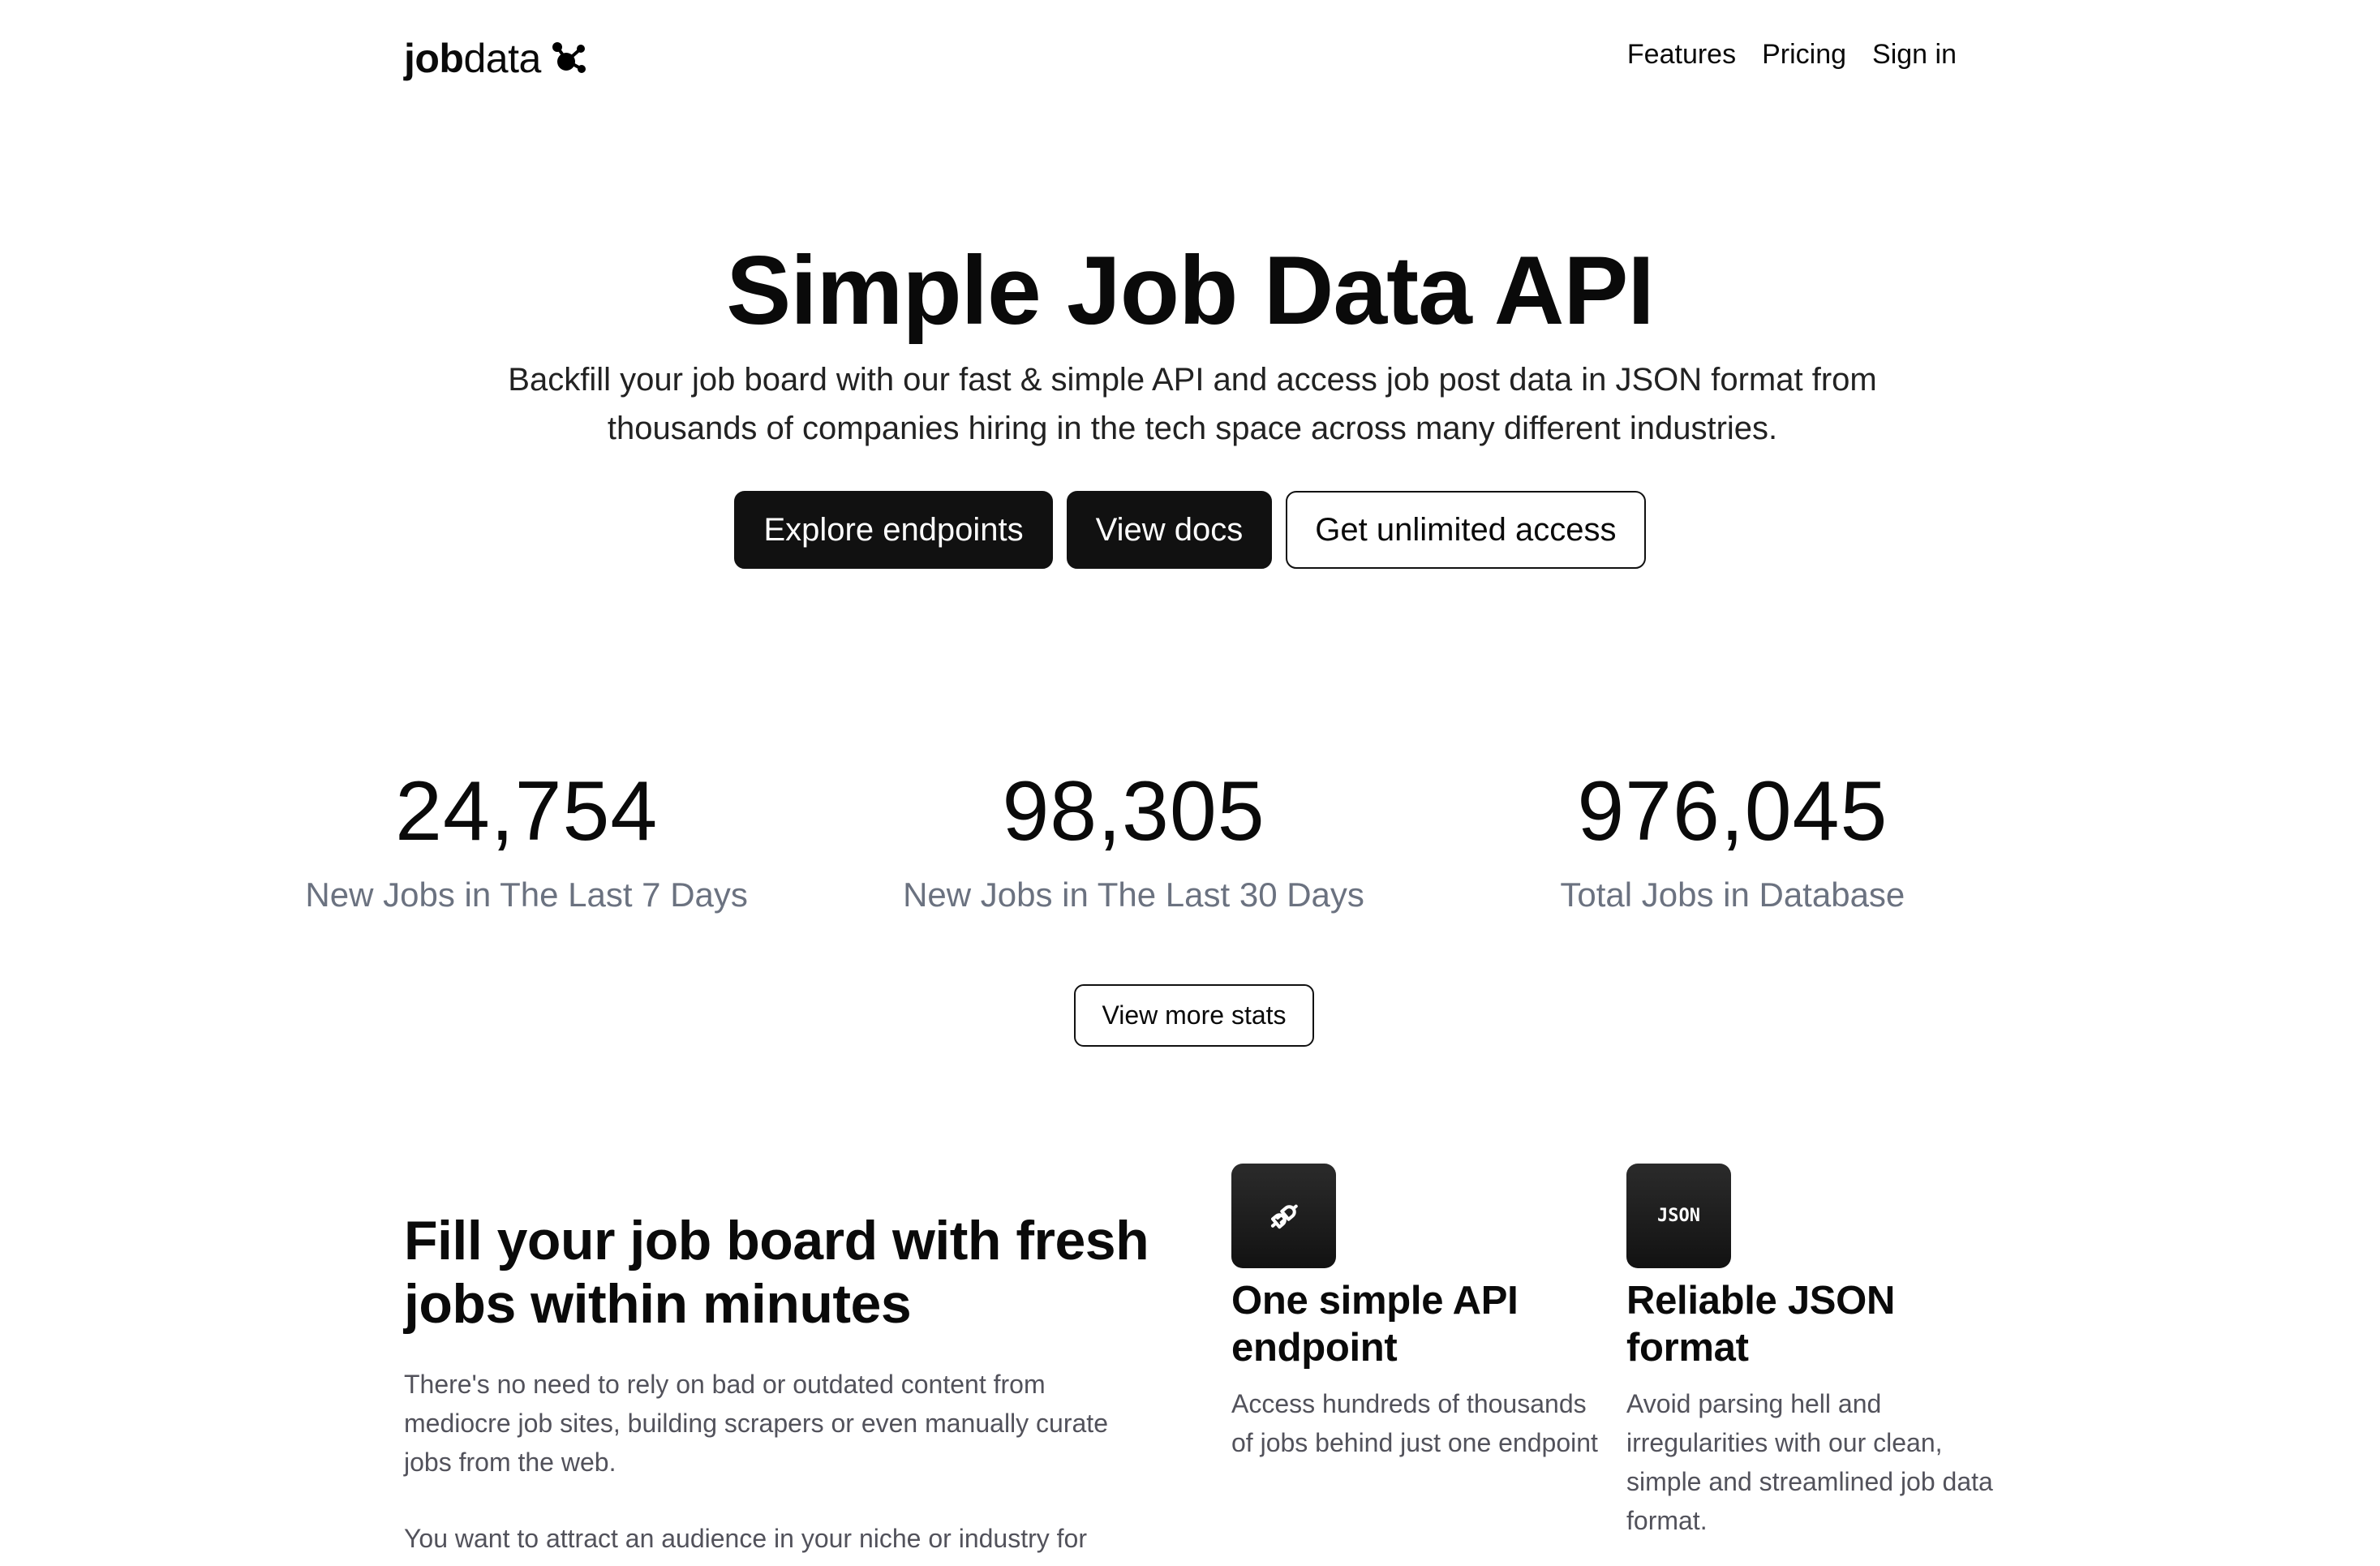  What do you see at coordinates (1915, 55) in the screenshot?
I see `nav-sign-in-link: Sign in` at bounding box center [1915, 55].